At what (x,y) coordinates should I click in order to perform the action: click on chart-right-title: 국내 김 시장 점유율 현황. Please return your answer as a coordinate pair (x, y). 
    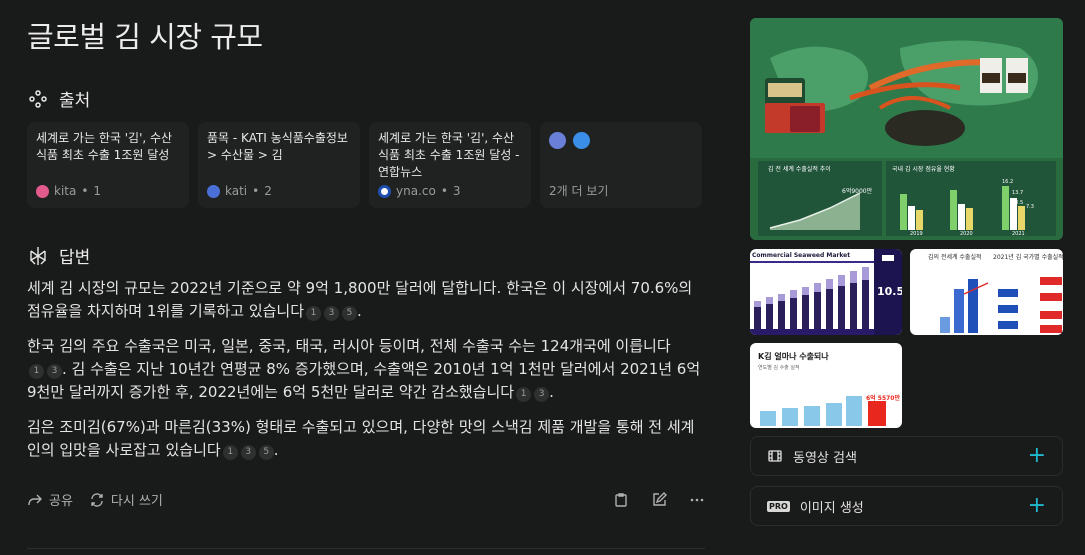
    Looking at the image, I should click on (923, 169).